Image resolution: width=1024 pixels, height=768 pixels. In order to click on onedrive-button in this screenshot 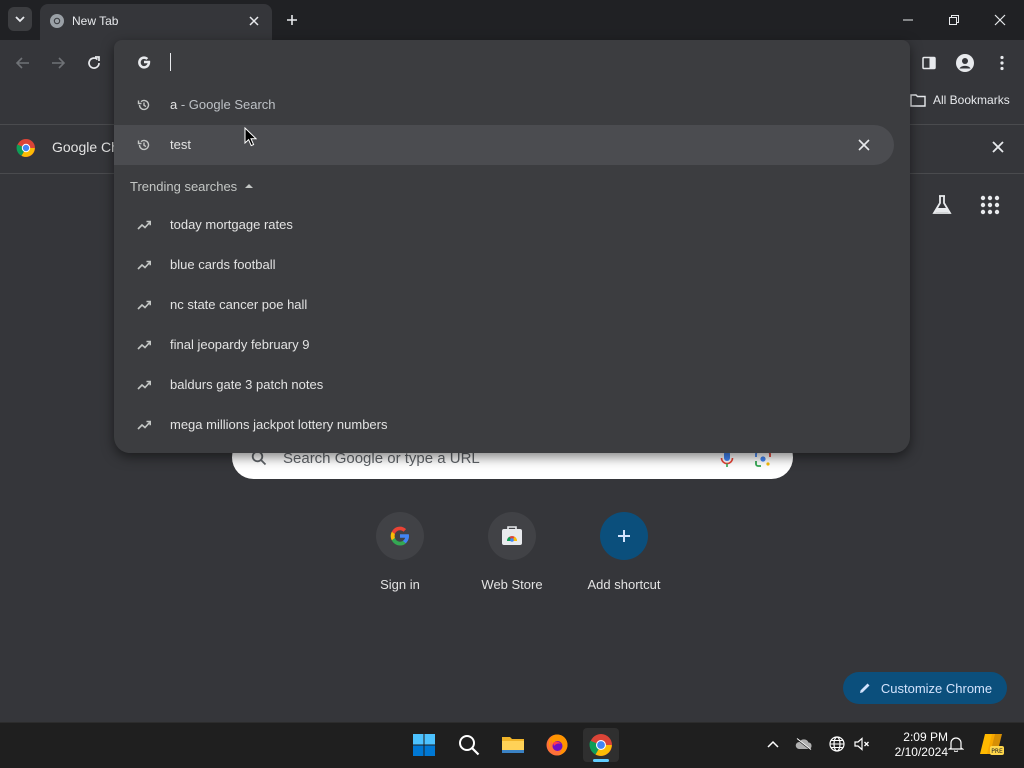, I will do `click(804, 744)`.